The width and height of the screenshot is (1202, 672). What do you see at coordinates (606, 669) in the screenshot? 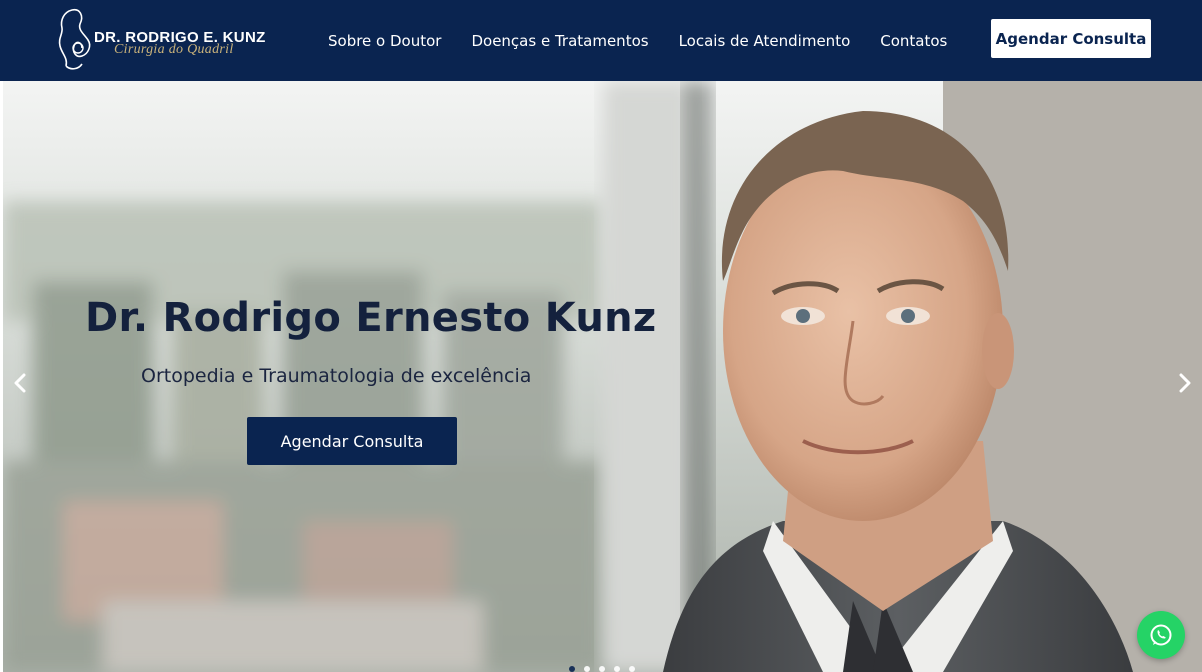
I see `carousel-indicators` at bounding box center [606, 669].